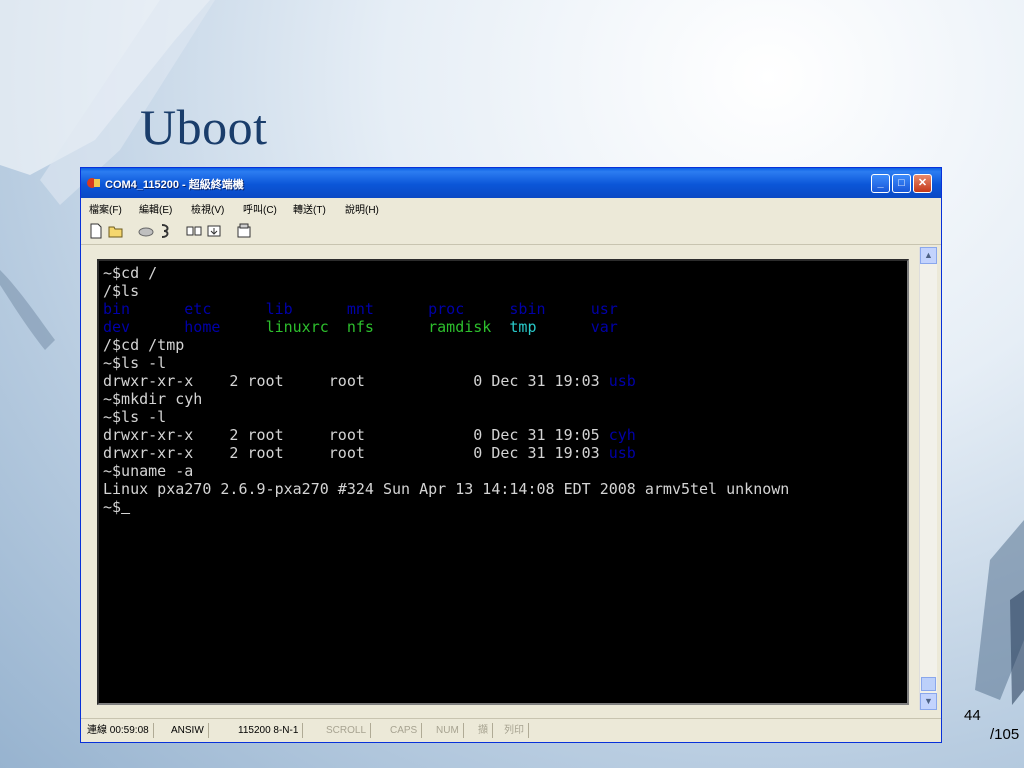  What do you see at coordinates (485, 730) in the screenshot?
I see `status-capture: 擷` at bounding box center [485, 730].